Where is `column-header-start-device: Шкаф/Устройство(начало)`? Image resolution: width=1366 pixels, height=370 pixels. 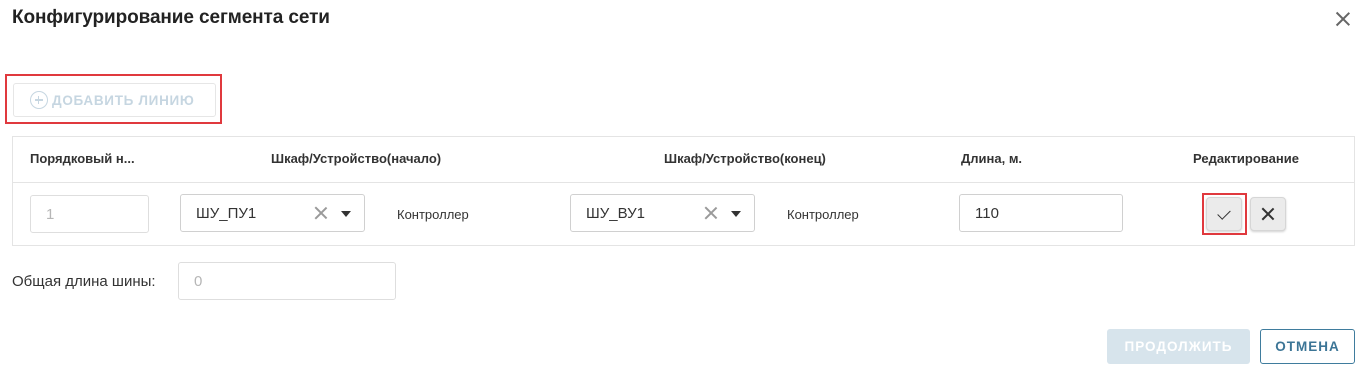 column-header-start-device: Шкаф/Устройство(начало) is located at coordinates (356, 158).